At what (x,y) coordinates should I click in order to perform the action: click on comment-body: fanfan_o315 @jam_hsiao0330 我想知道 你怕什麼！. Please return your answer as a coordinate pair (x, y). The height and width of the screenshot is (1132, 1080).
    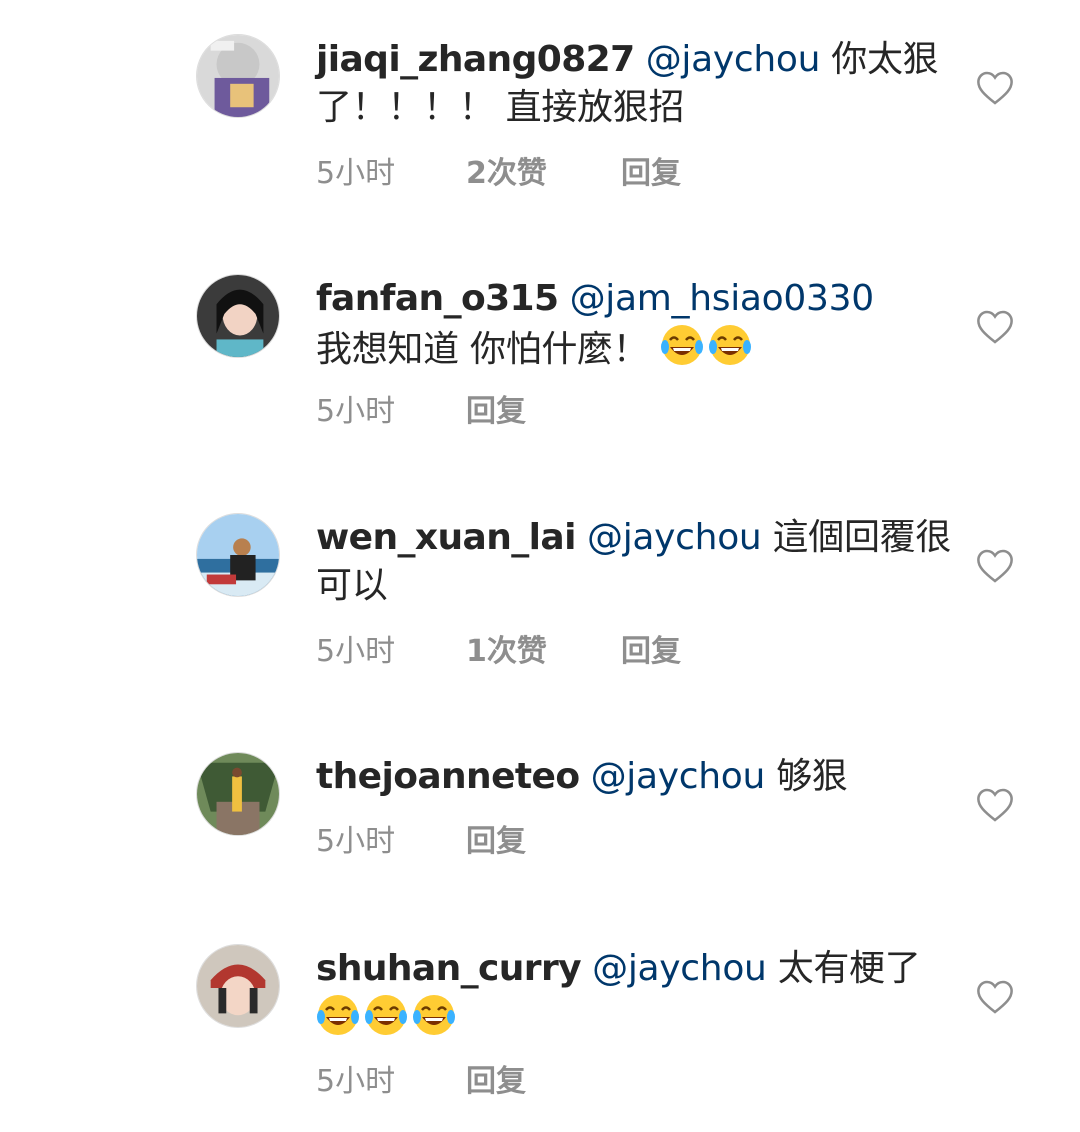
    Looking at the image, I should click on (636, 324).